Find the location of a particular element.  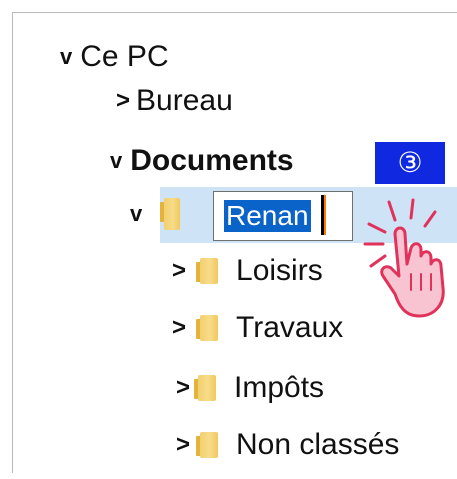

tree-item-bureau: > Bureau is located at coordinates (174, 101).